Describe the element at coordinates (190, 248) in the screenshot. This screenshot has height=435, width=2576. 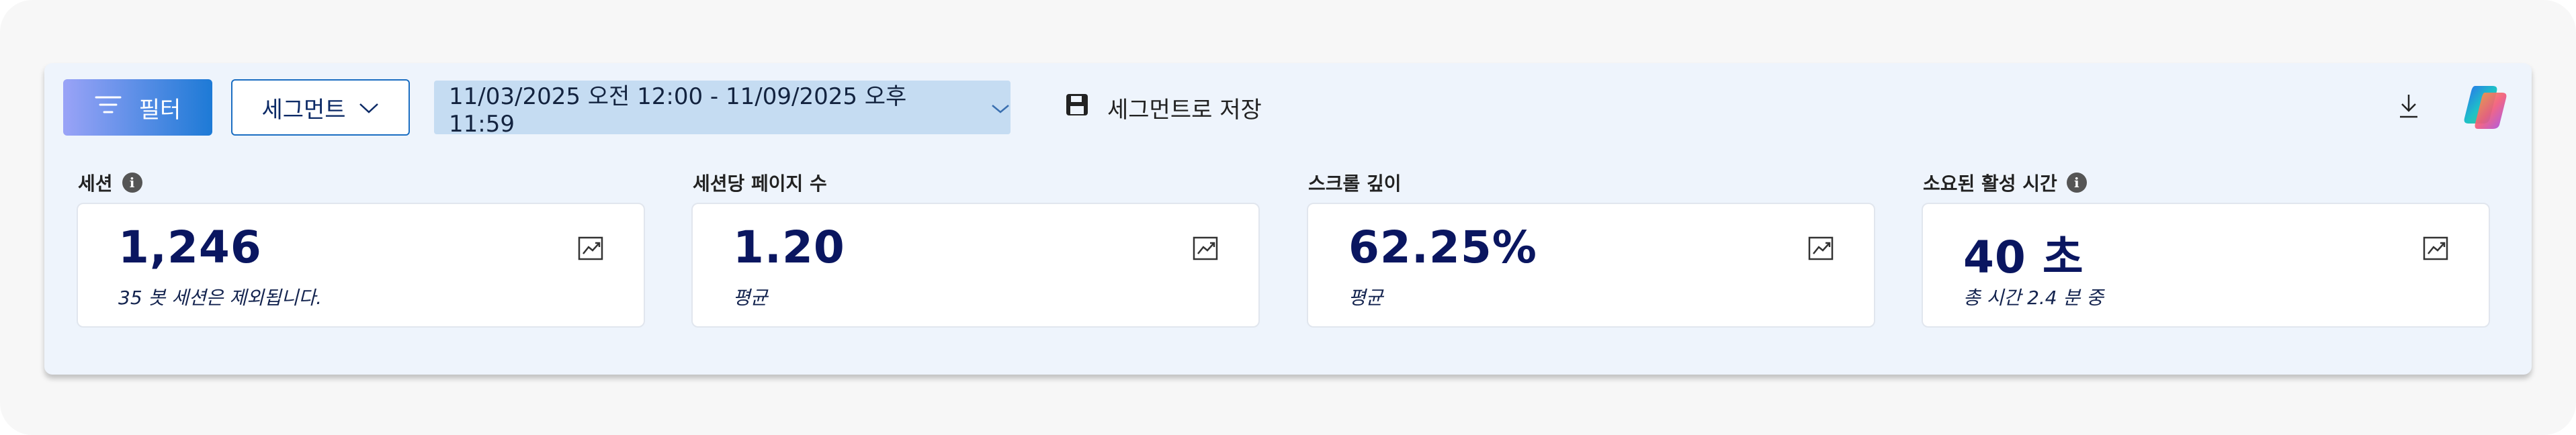
I see `metric-value: 1,246` at that location.